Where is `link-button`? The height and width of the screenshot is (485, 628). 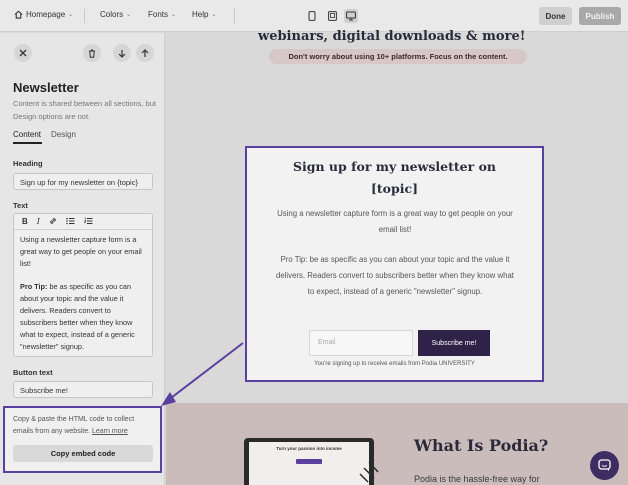 link-button is located at coordinates (53, 222).